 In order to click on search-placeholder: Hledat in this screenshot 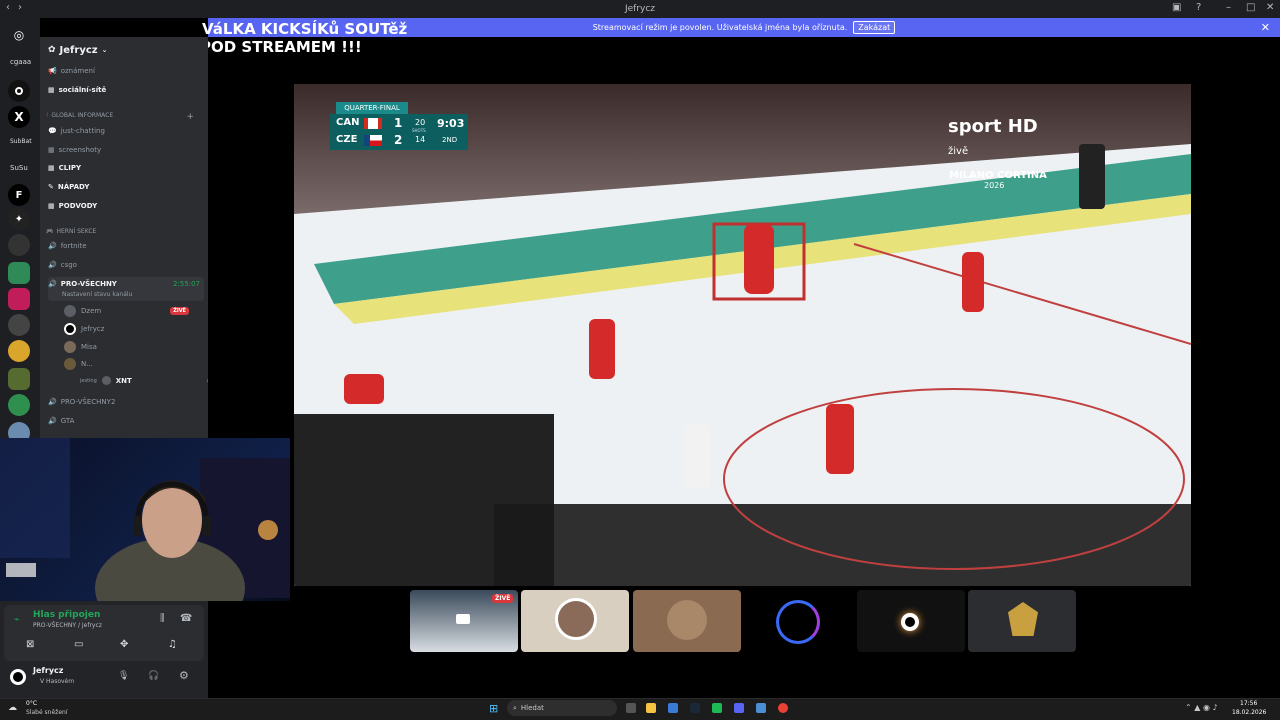, I will do `click(532, 708)`.